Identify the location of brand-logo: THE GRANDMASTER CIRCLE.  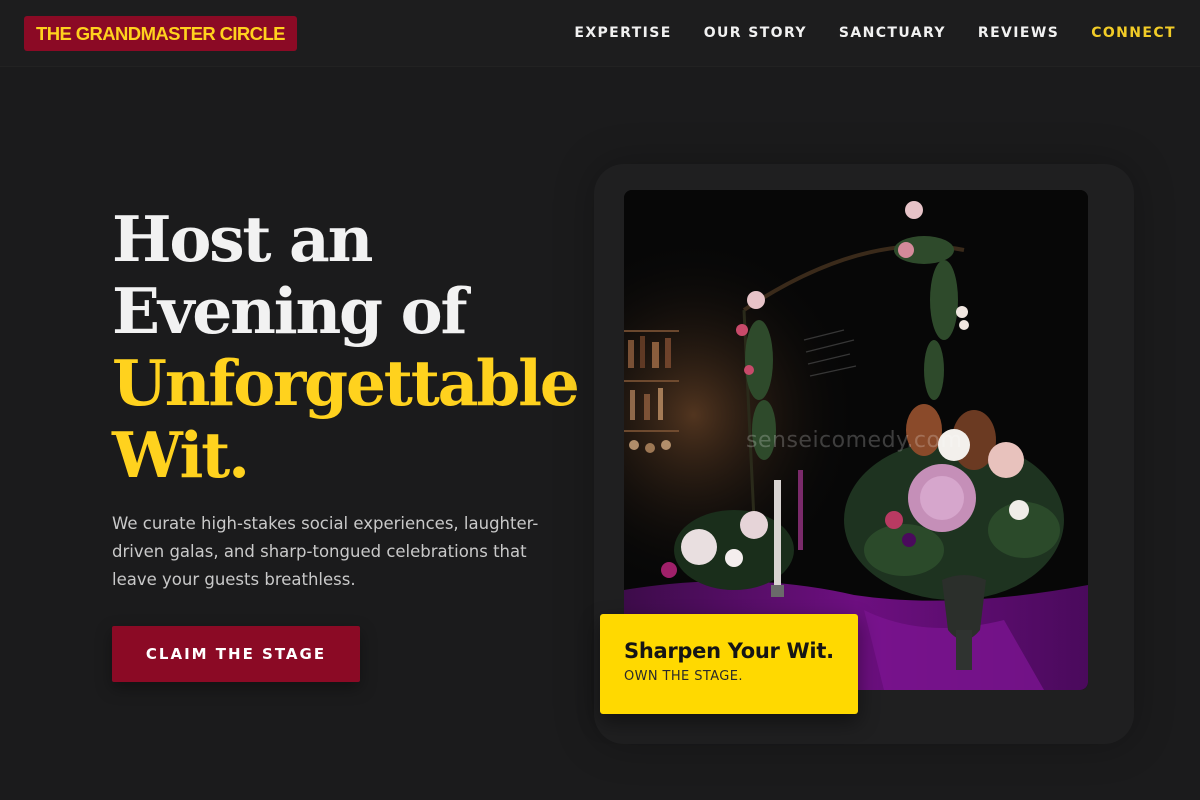
(160, 33).